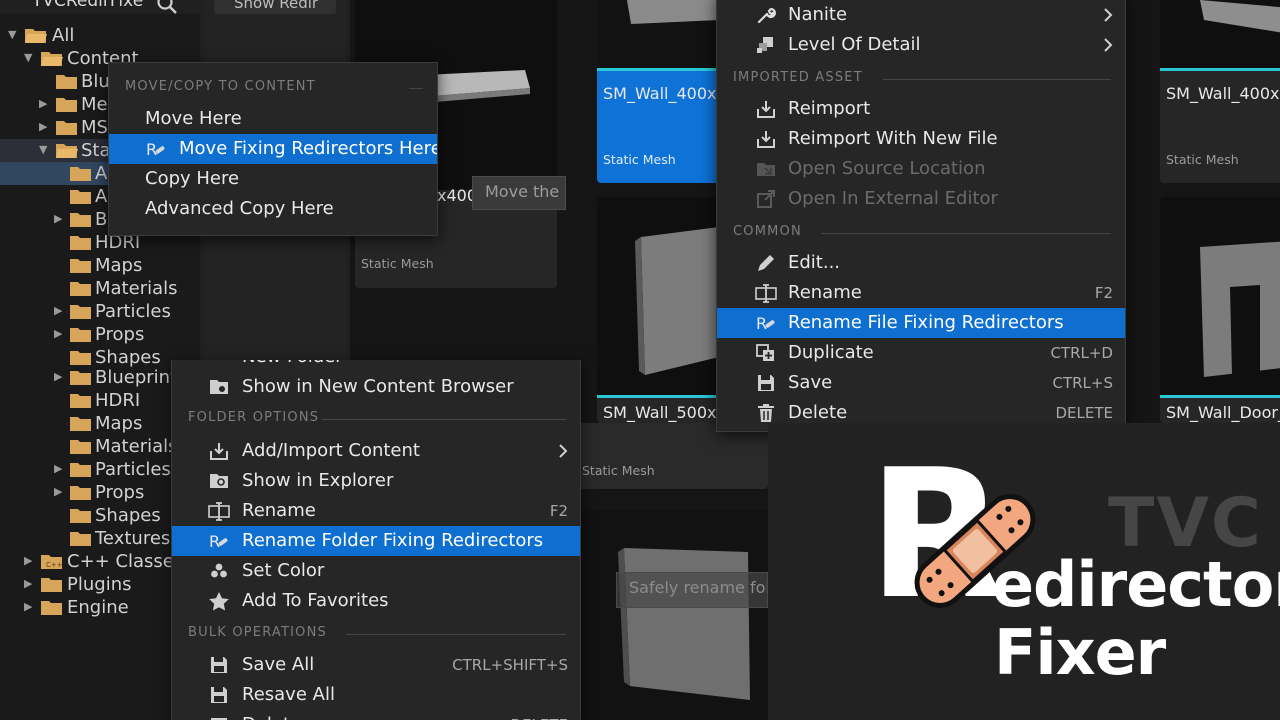 This screenshot has width=1280, height=720. I want to click on asset-name: SM_Wall_400x, so click(660, 93).